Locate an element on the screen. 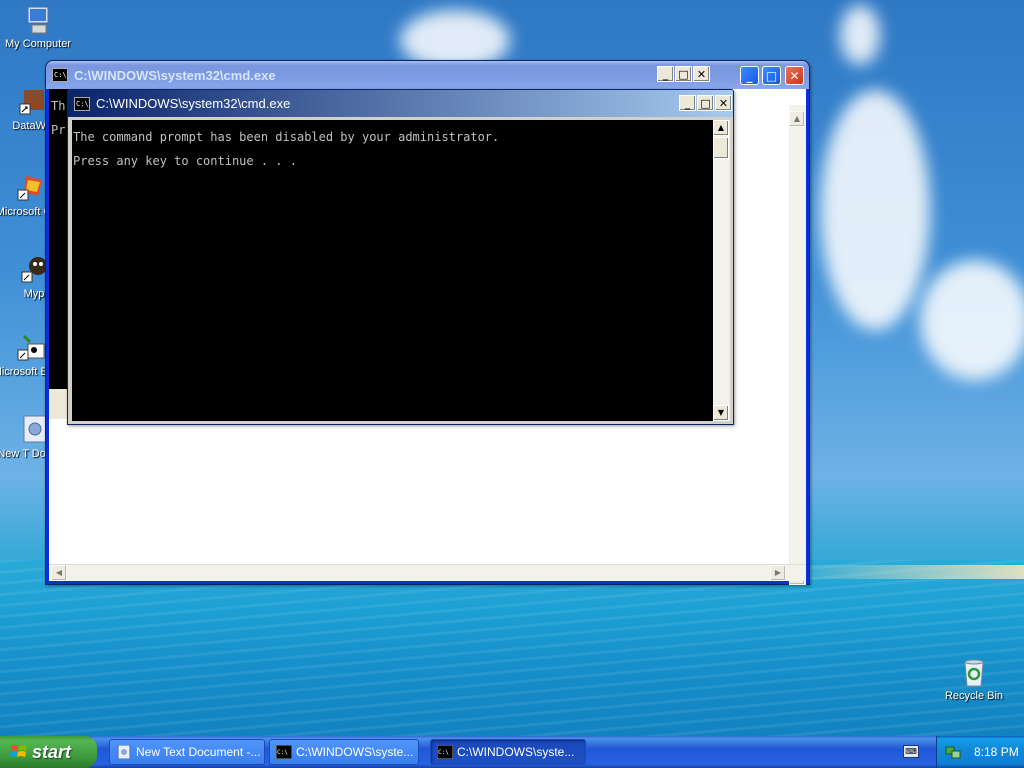  scroll-right-arrow: ▶ is located at coordinates (778, 573).